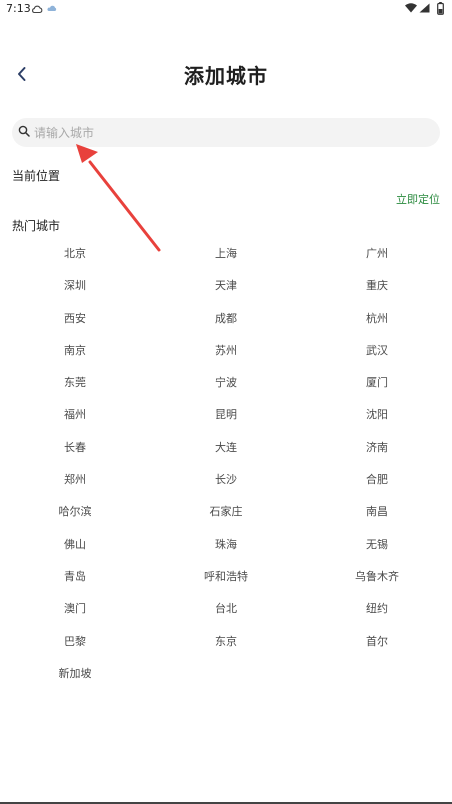 The height and width of the screenshot is (804, 452). What do you see at coordinates (24, 131) in the screenshot?
I see `search-icon` at bounding box center [24, 131].